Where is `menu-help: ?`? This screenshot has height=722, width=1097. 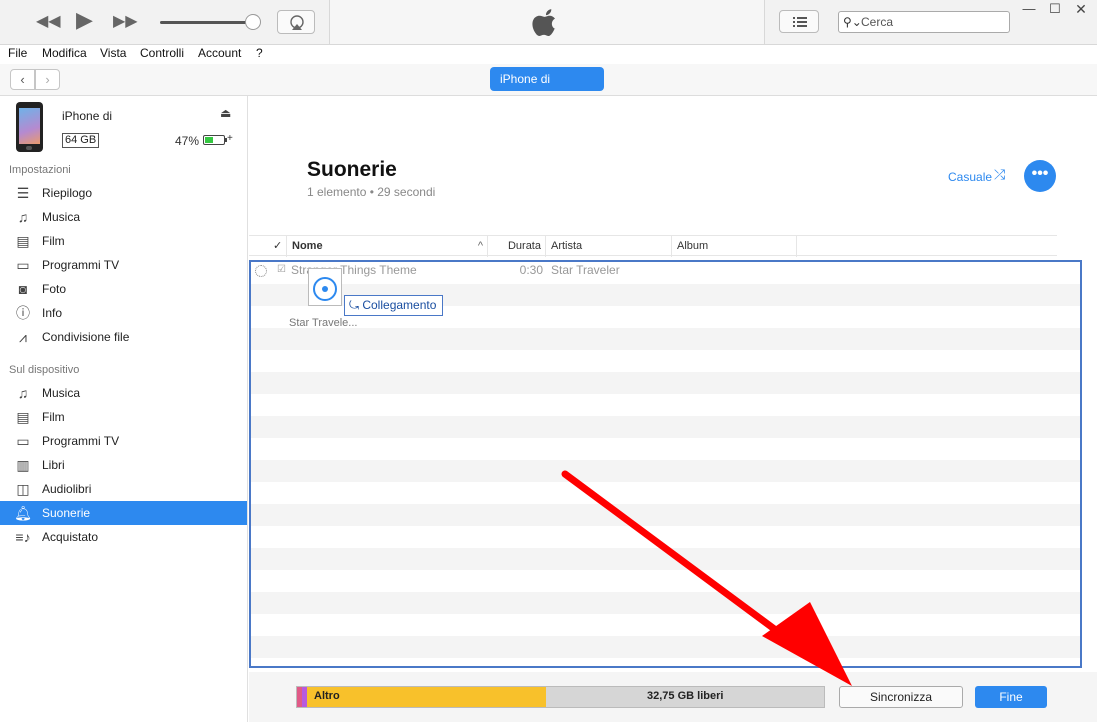 menu-help: ? is located at coordinates (259, 53).